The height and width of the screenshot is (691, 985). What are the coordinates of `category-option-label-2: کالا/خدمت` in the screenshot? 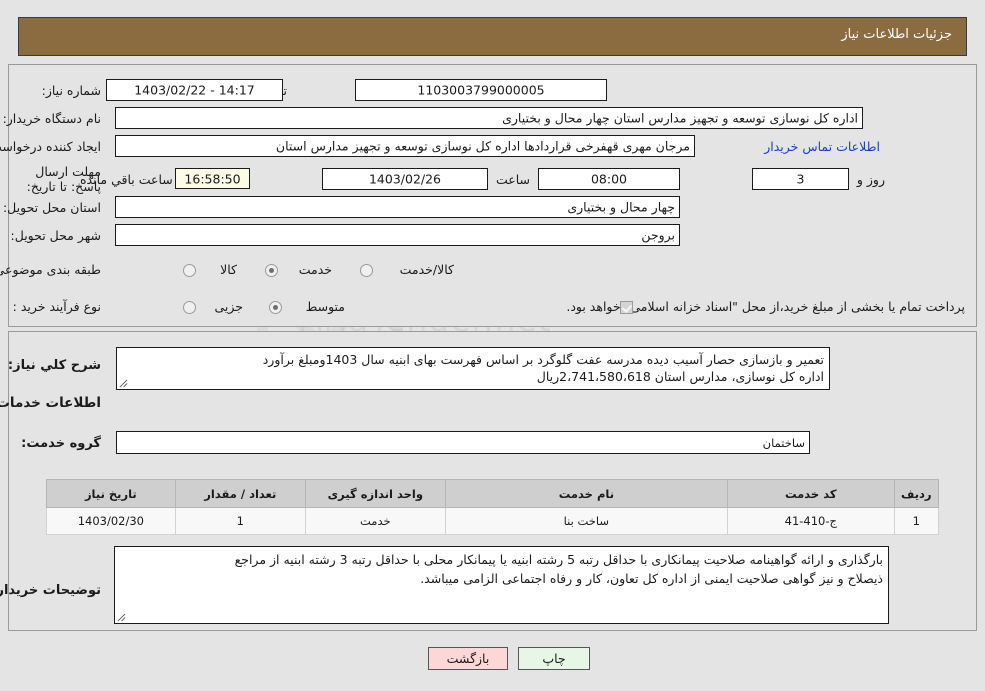 It's located at (426, 269).